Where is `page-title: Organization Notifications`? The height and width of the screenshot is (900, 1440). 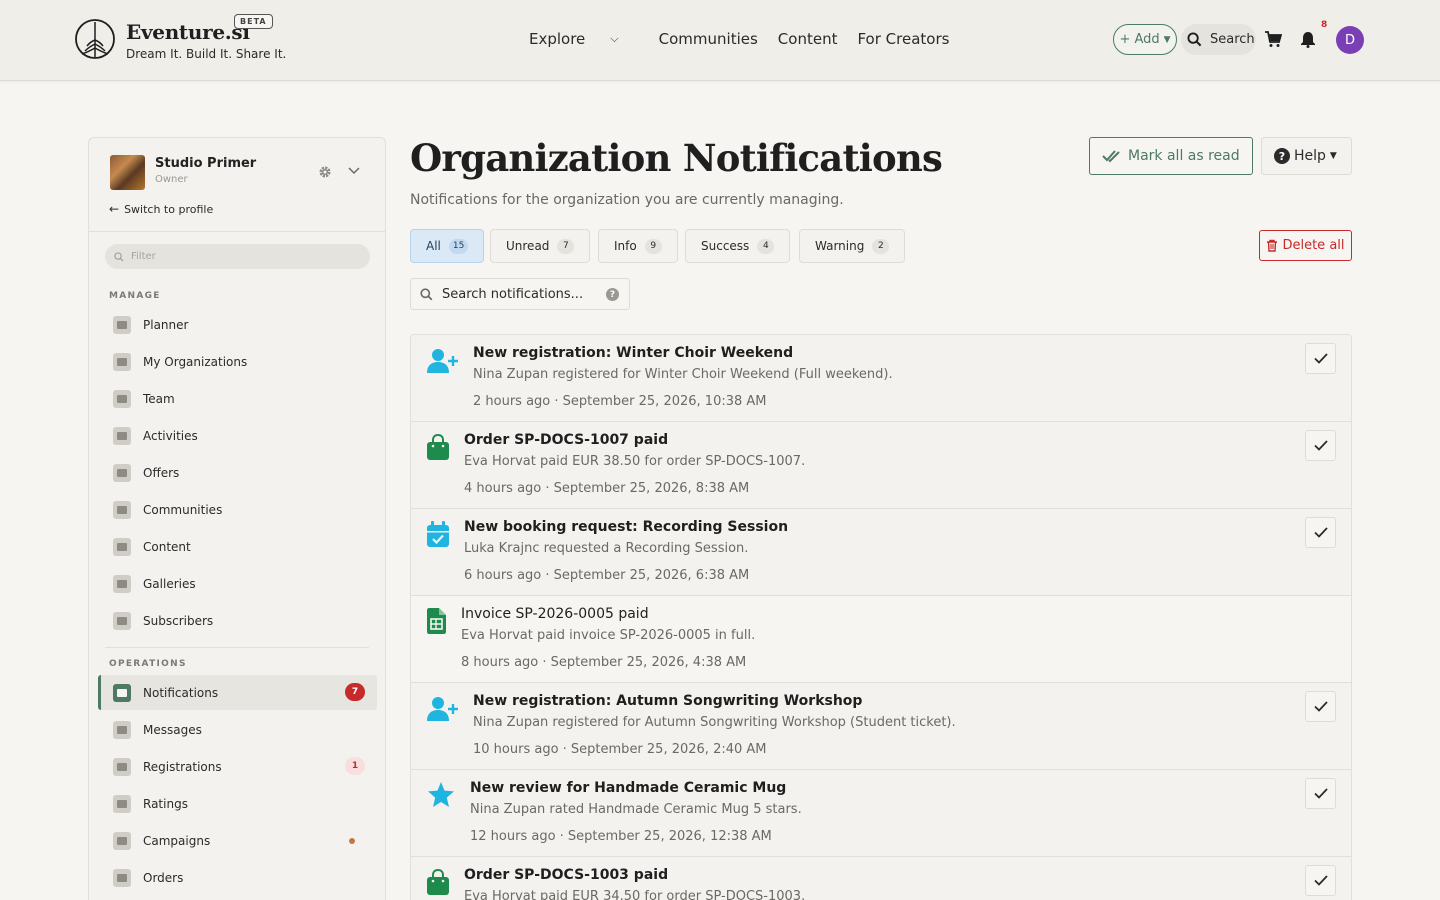
page-title: Organization Notifications is located at coordinates (676, 158).